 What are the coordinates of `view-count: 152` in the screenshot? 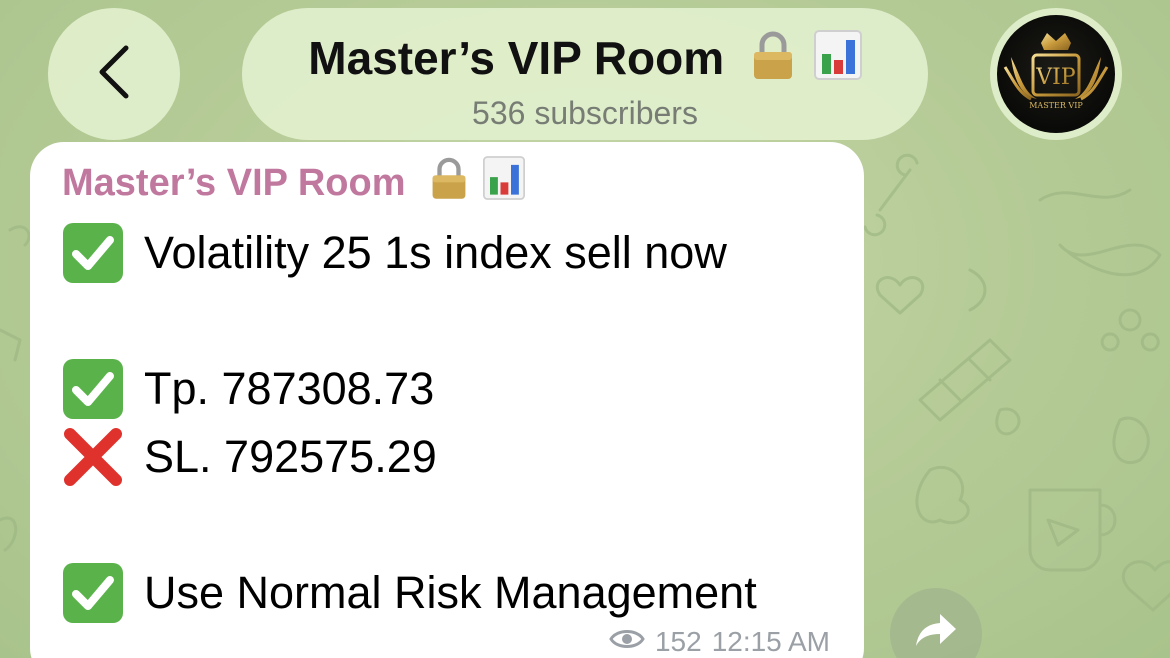 It's located at (678, 641).